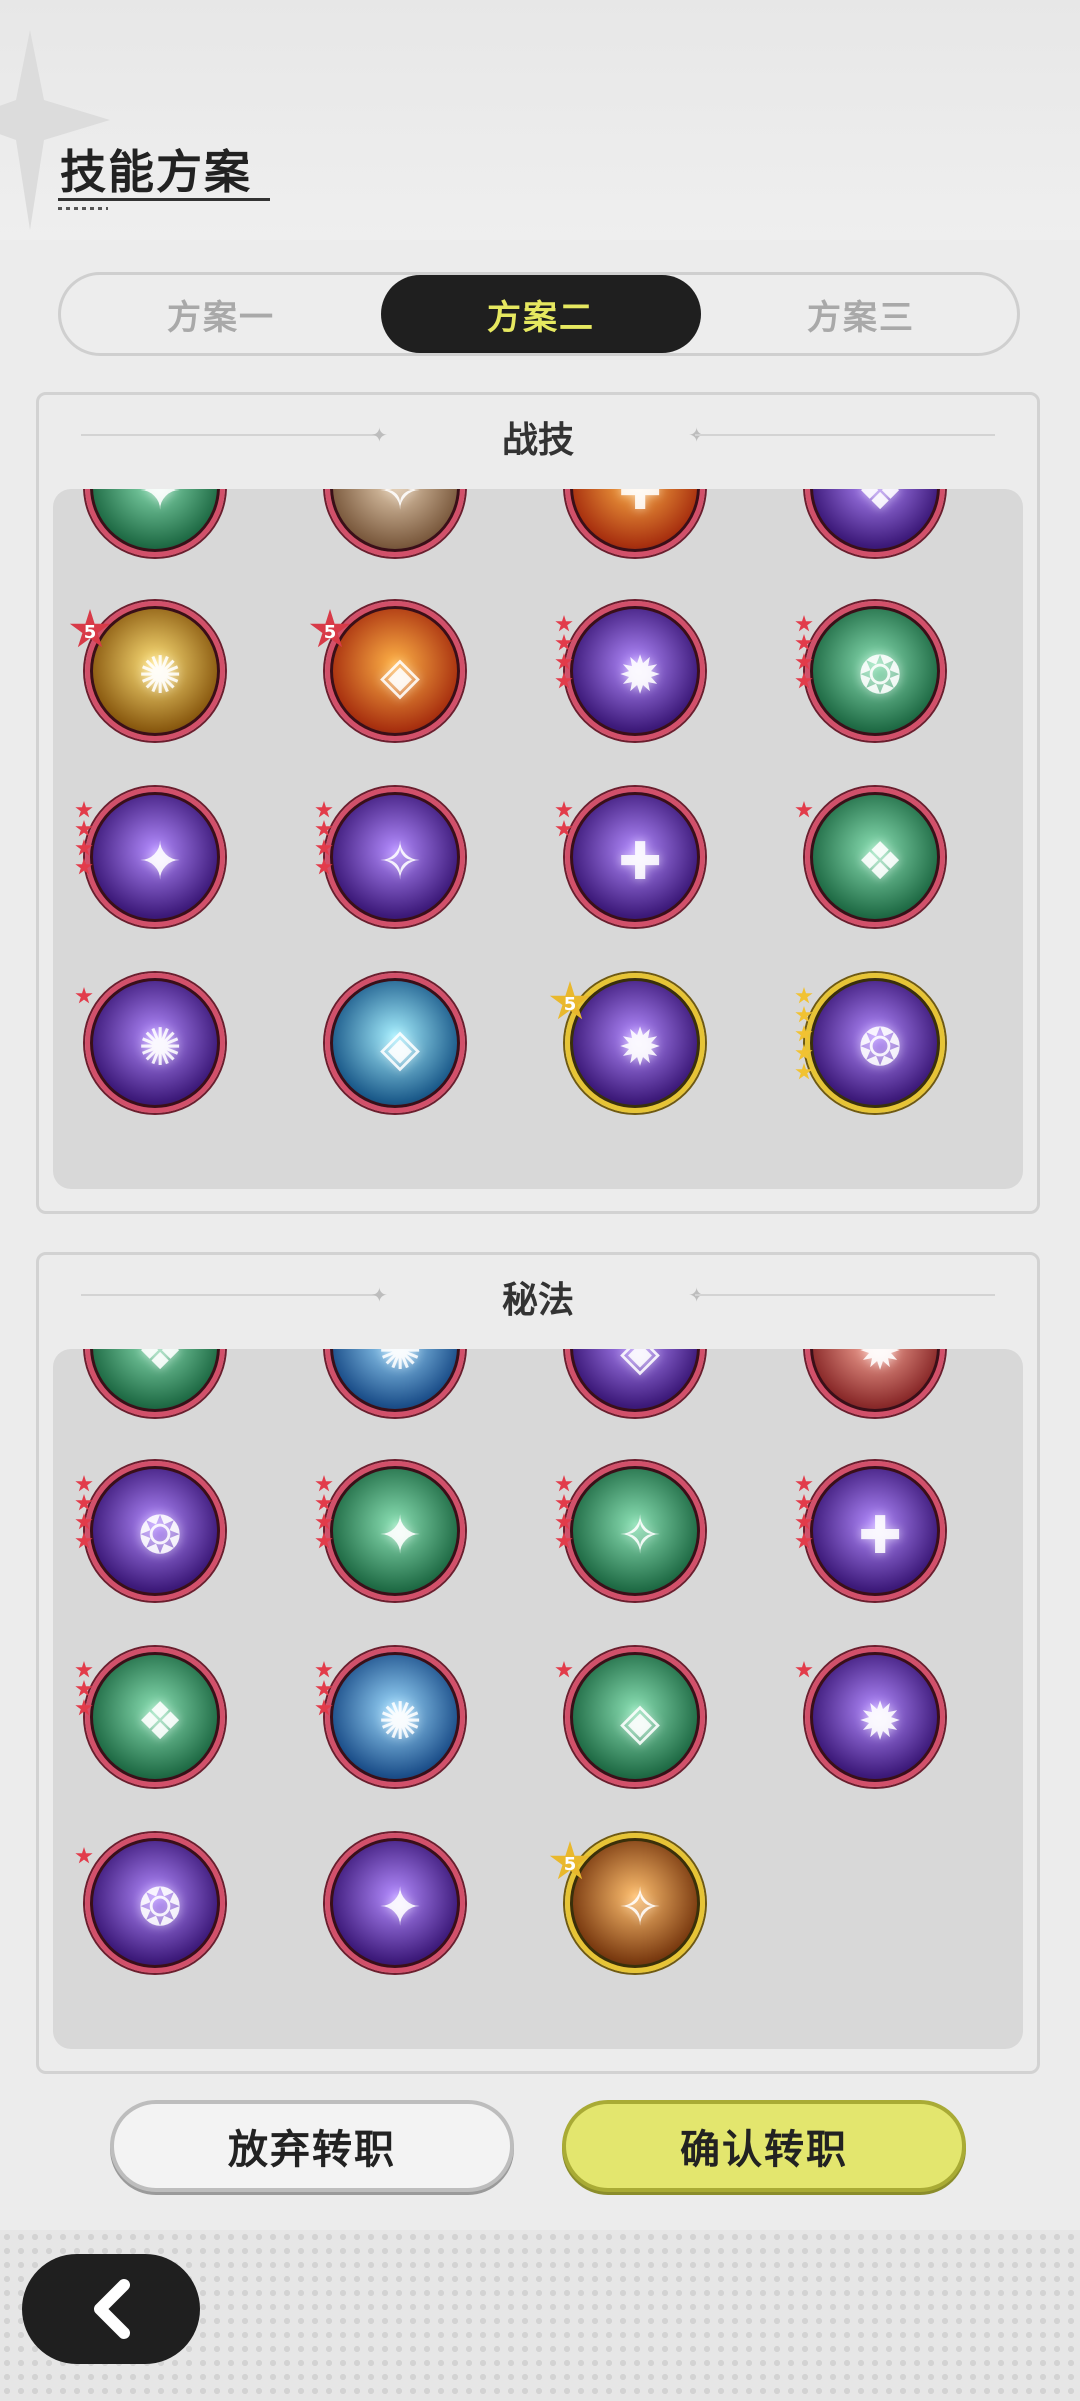  I want to click on tree-stump-skill-icon: ✹, so click(635, 671).